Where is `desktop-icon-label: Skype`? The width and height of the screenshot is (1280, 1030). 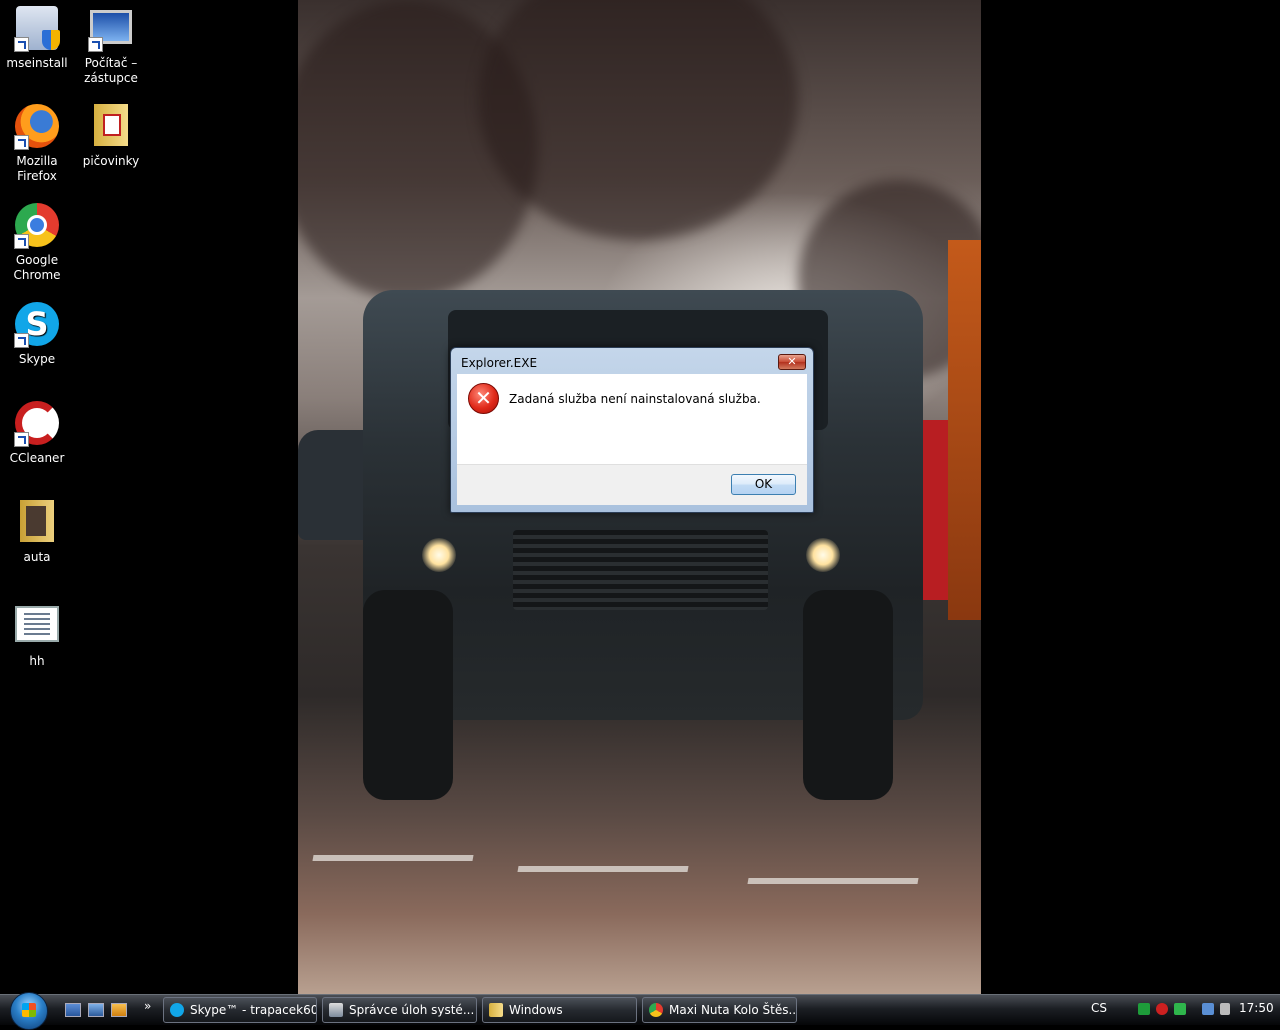
desktop-icon-label: Skype is located at coordinates (37, 359).